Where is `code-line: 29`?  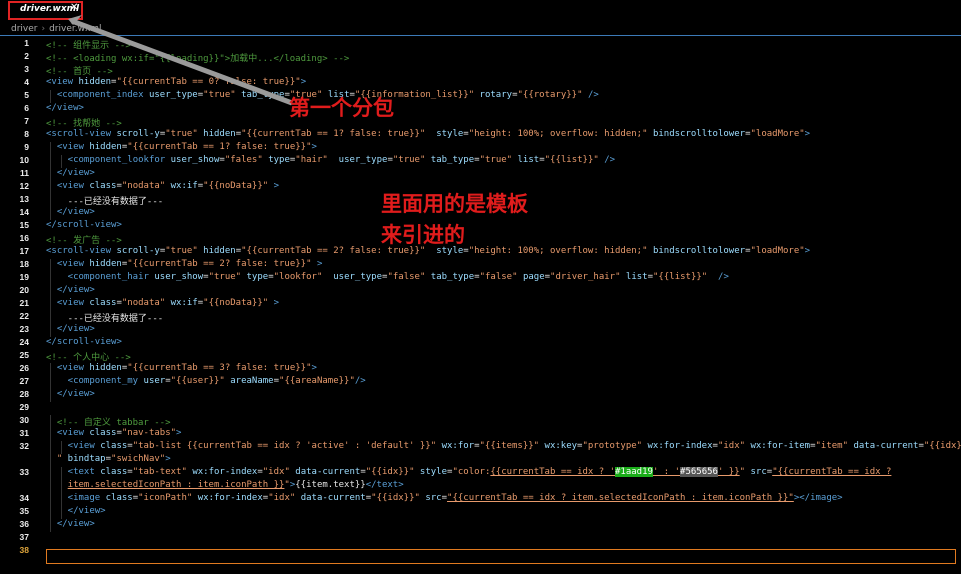
code-line: 29 is located at coordinates (480, 408).